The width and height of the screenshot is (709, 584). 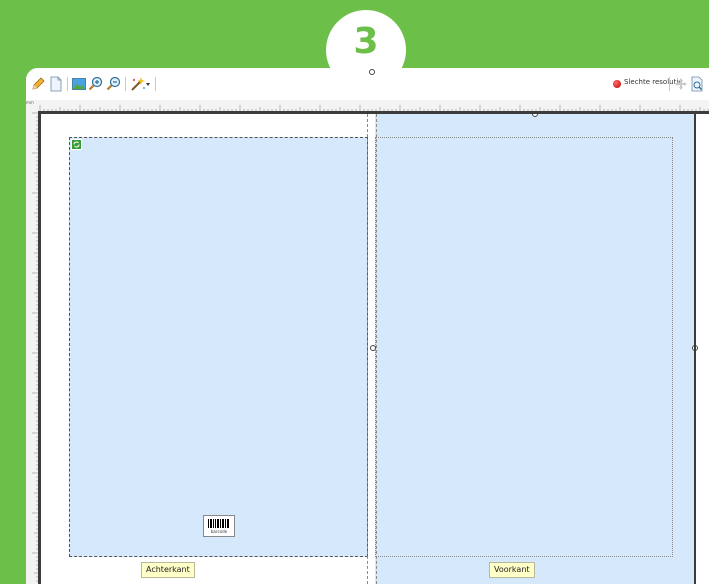 What do you see at coordinates (373, 112) in the screenshot?
I see `bleed-edge-top` at bounding box center [373, 112].